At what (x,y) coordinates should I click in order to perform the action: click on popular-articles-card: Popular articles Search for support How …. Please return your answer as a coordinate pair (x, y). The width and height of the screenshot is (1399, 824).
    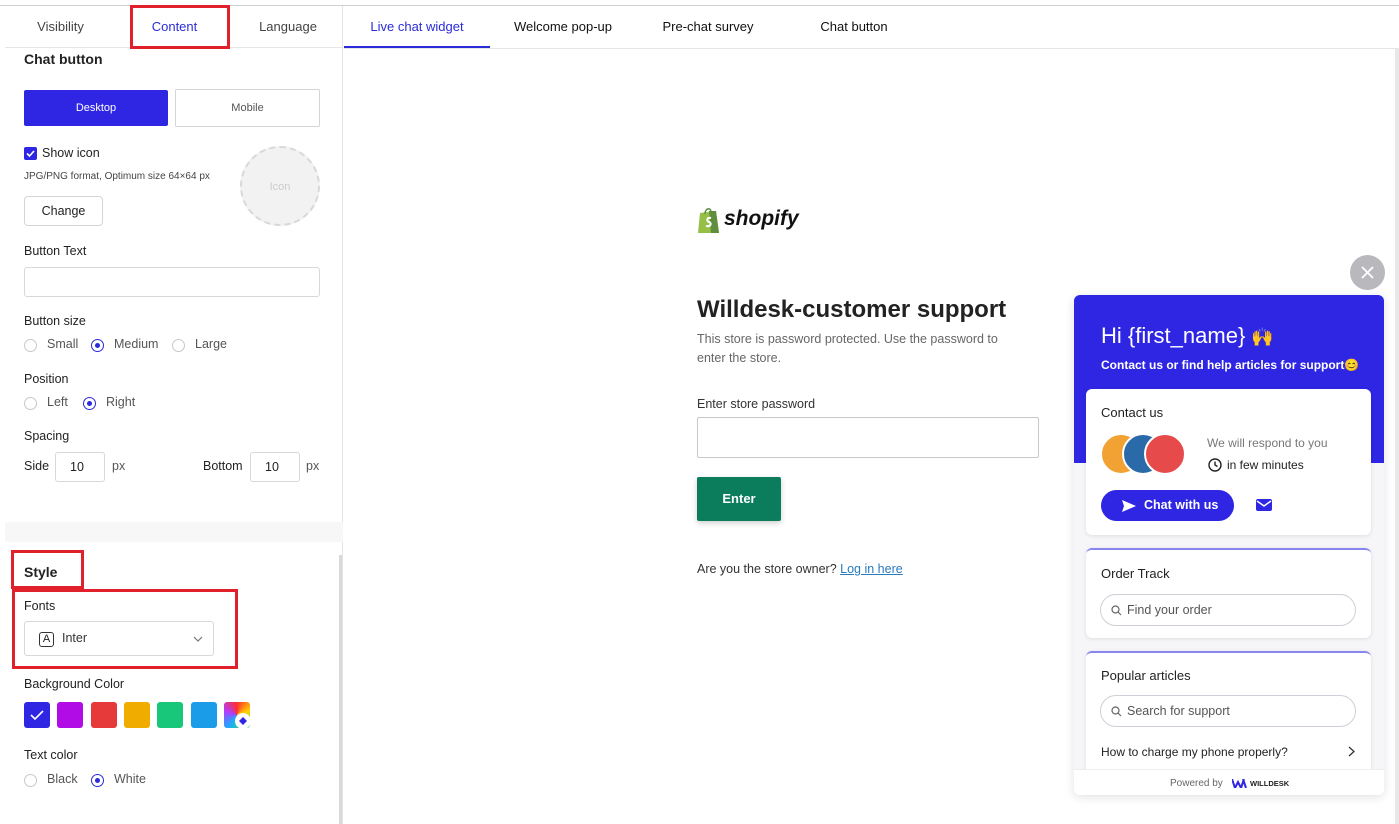
    Looking at the image, I should click on (1228, 717).